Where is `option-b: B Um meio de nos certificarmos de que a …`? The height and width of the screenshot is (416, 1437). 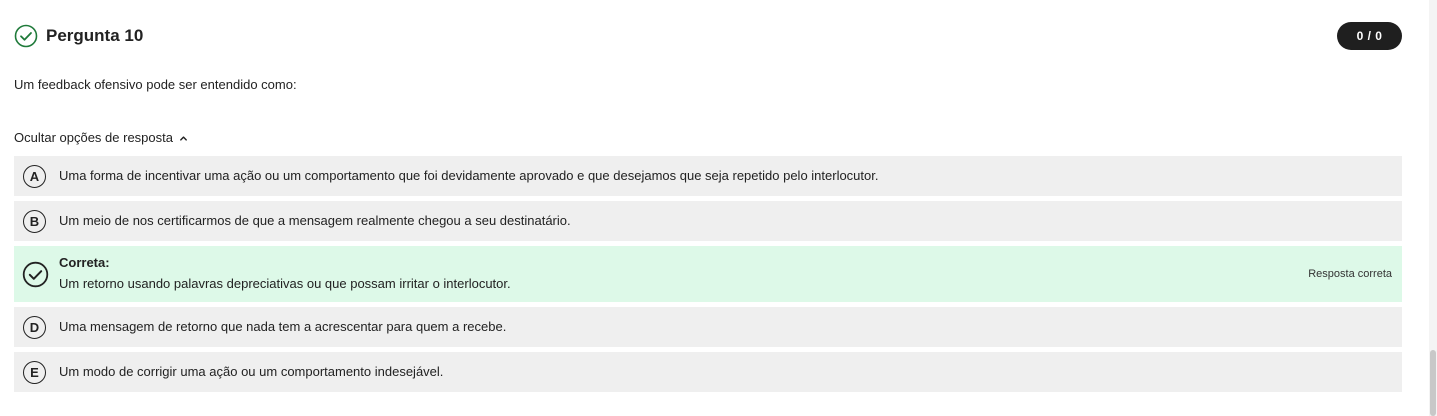 option-b: B Um meio de nos certificarmos de que a … is located at coordinates (708, 221).